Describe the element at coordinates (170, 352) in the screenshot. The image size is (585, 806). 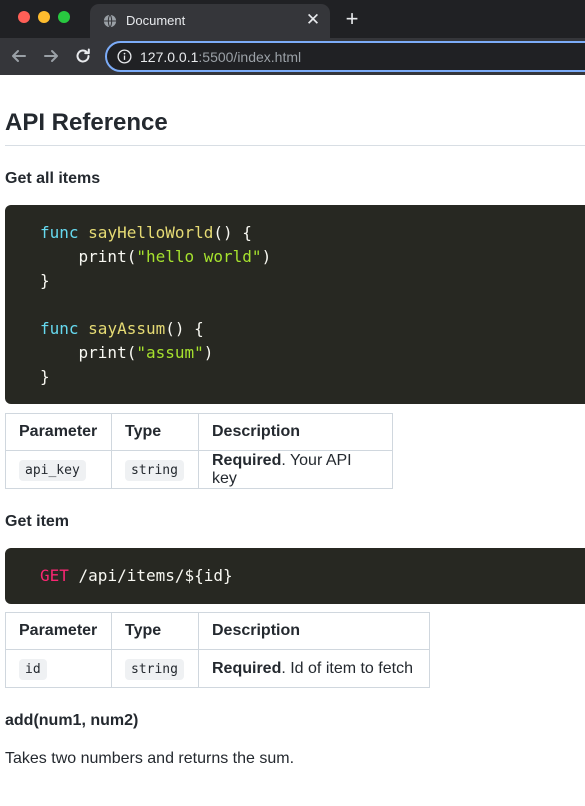
I see `code-token: "assum"` at that location.